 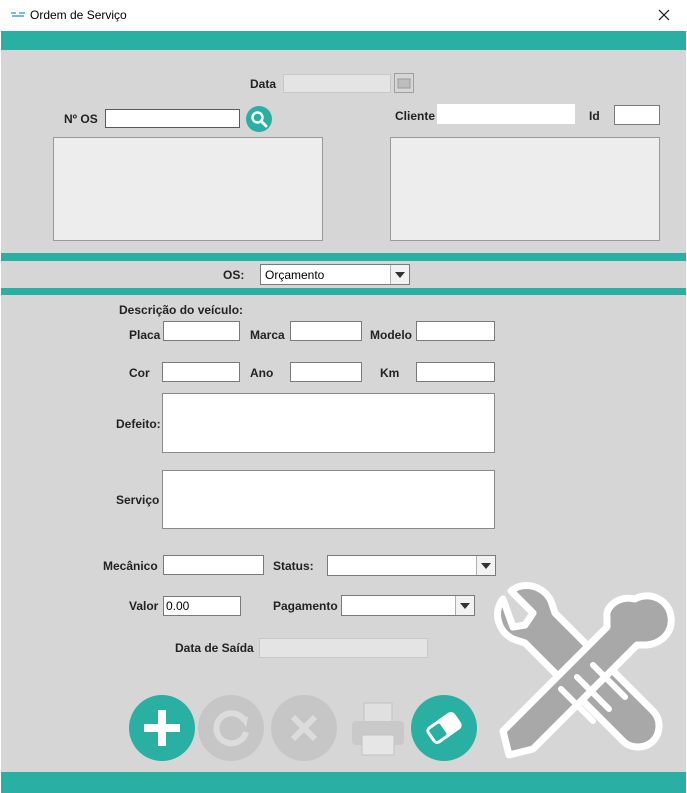 I want to click on wrench-spatula-icon, so click(x=584, y=670).